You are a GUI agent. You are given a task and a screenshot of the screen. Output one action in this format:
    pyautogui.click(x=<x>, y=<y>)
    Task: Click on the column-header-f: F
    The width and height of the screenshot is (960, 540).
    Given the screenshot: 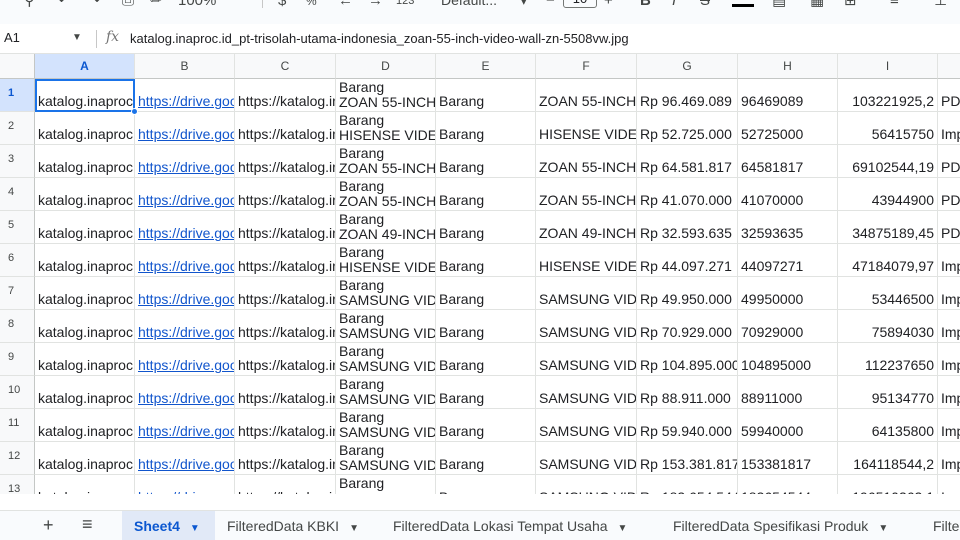 What is the action you would take?
    pyautogui.click(x=586, y=66)
    